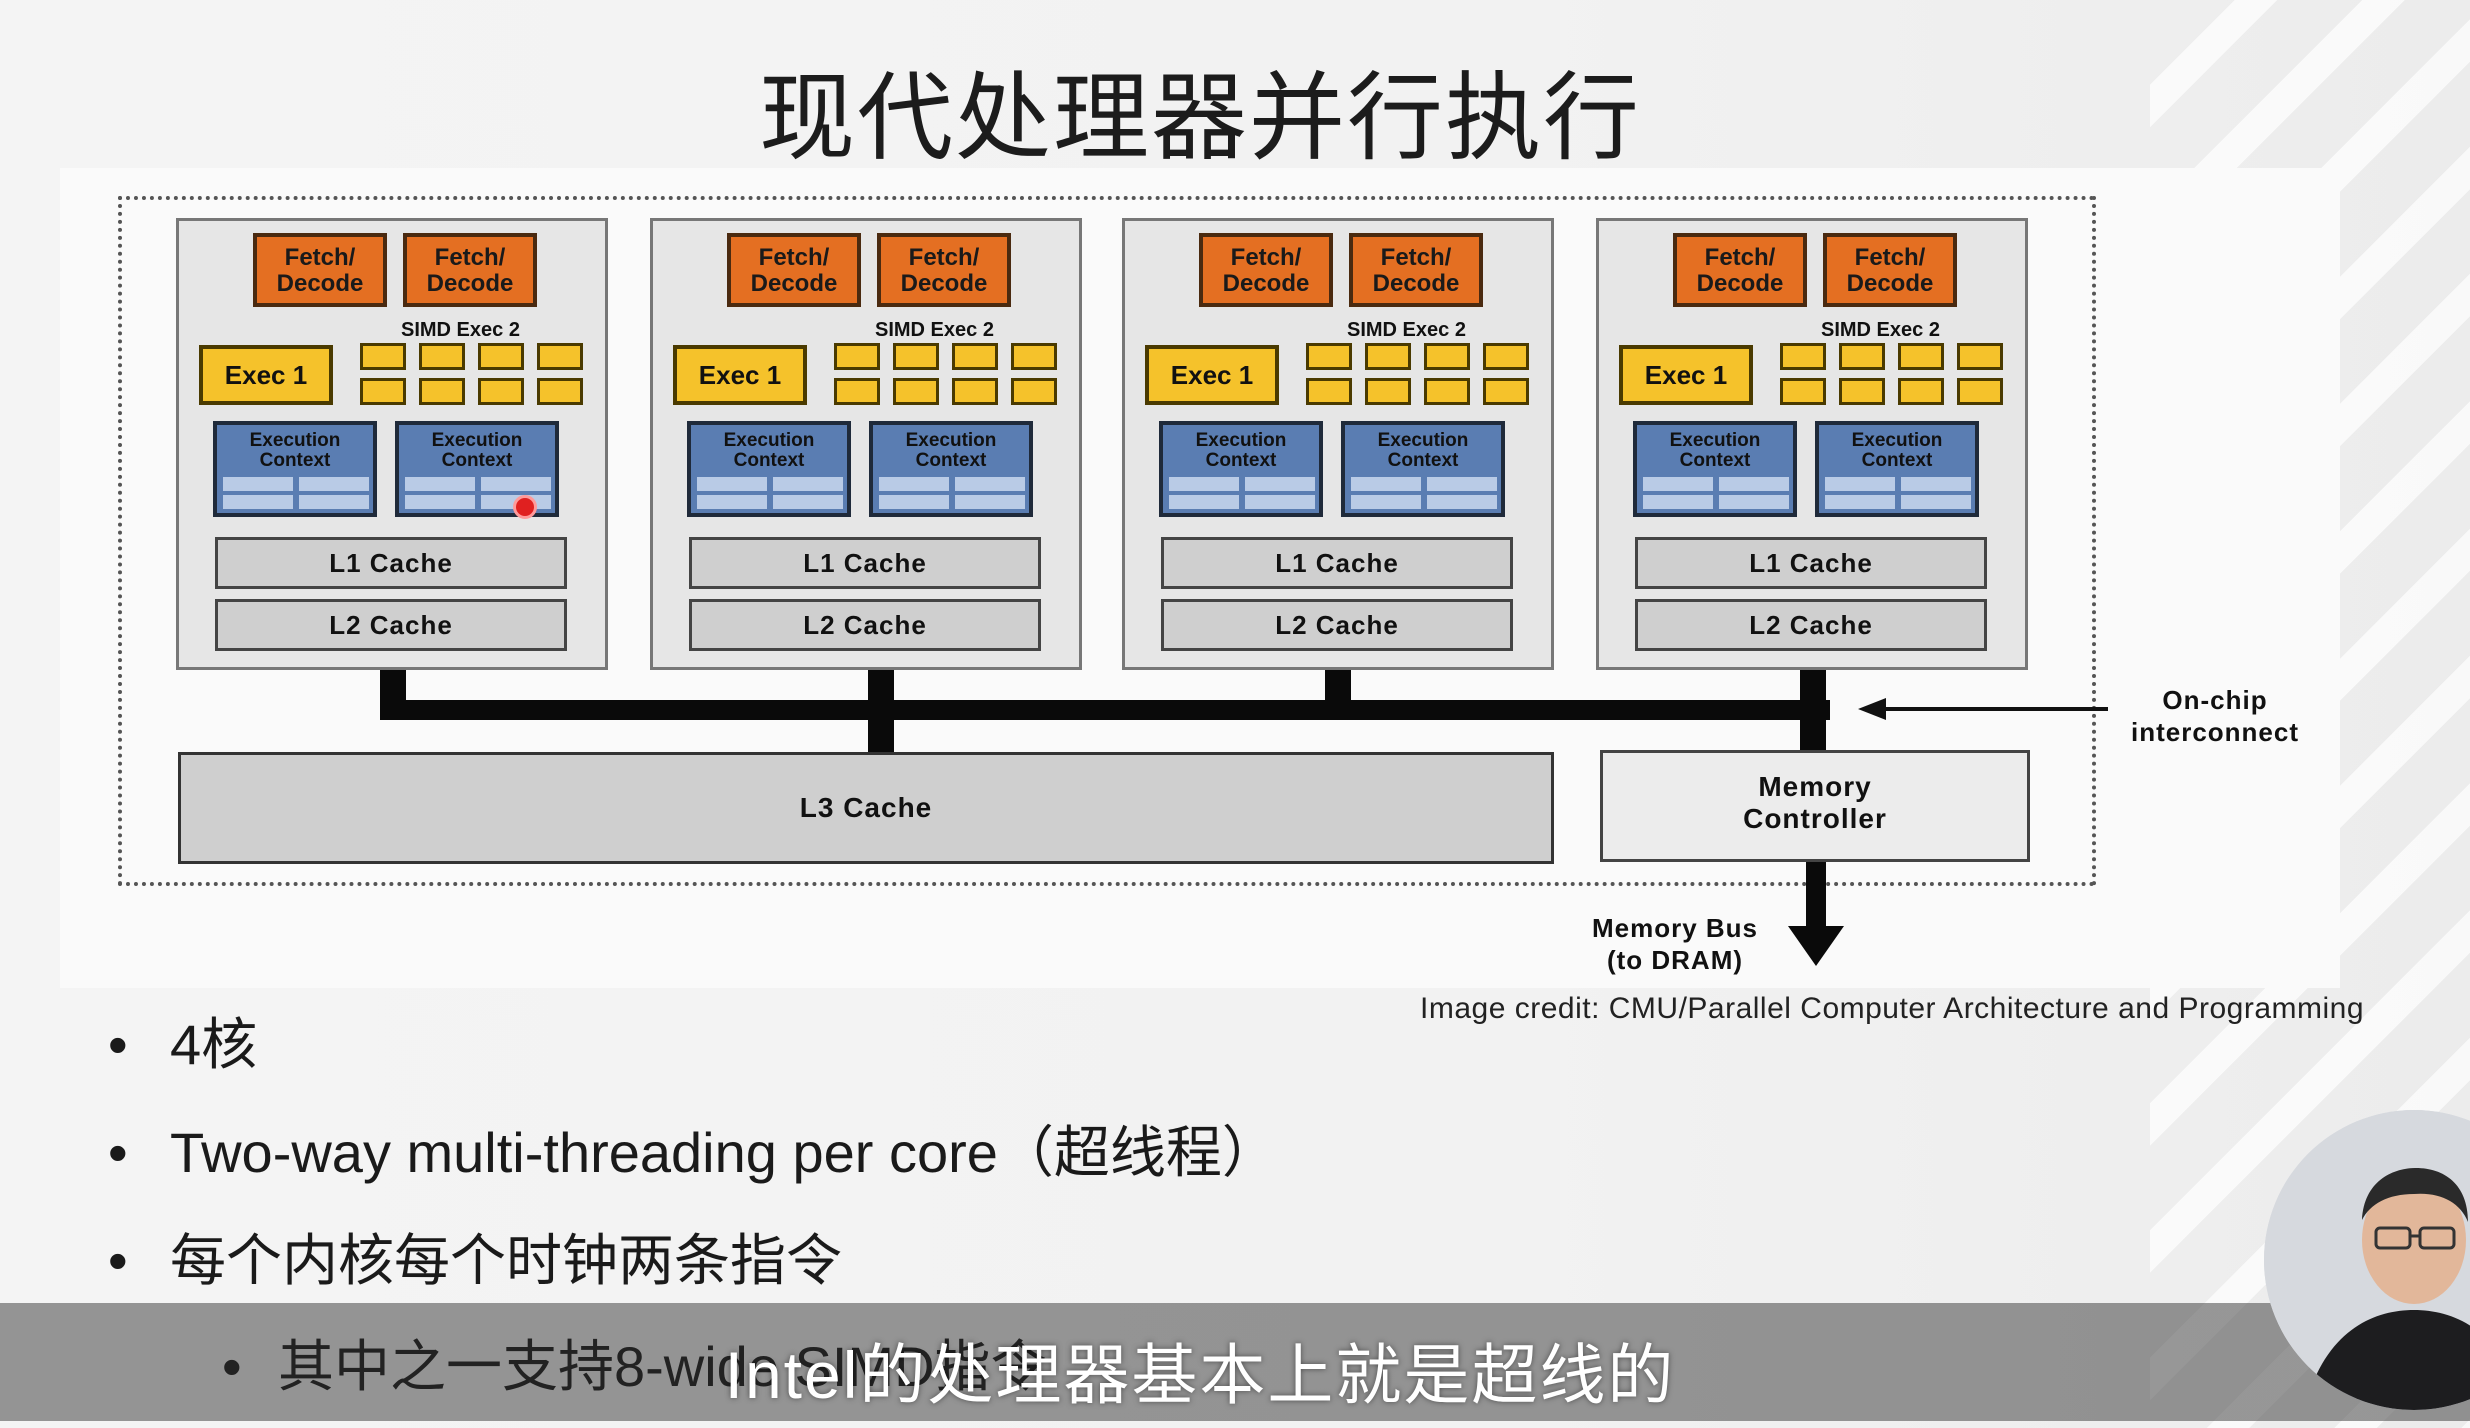 This screenshot has width=2470, height=1428. Describe the element at coordinates (506, 1260) in the screenshot. I see `bullet-3-text: 每个内核每个时钟两条指令` at that location.